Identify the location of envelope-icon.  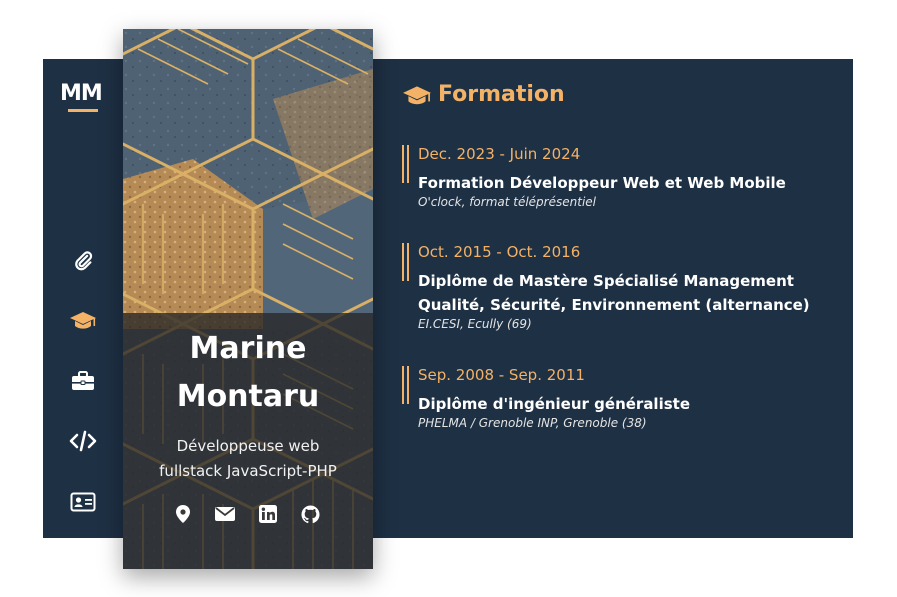
(225, 514).